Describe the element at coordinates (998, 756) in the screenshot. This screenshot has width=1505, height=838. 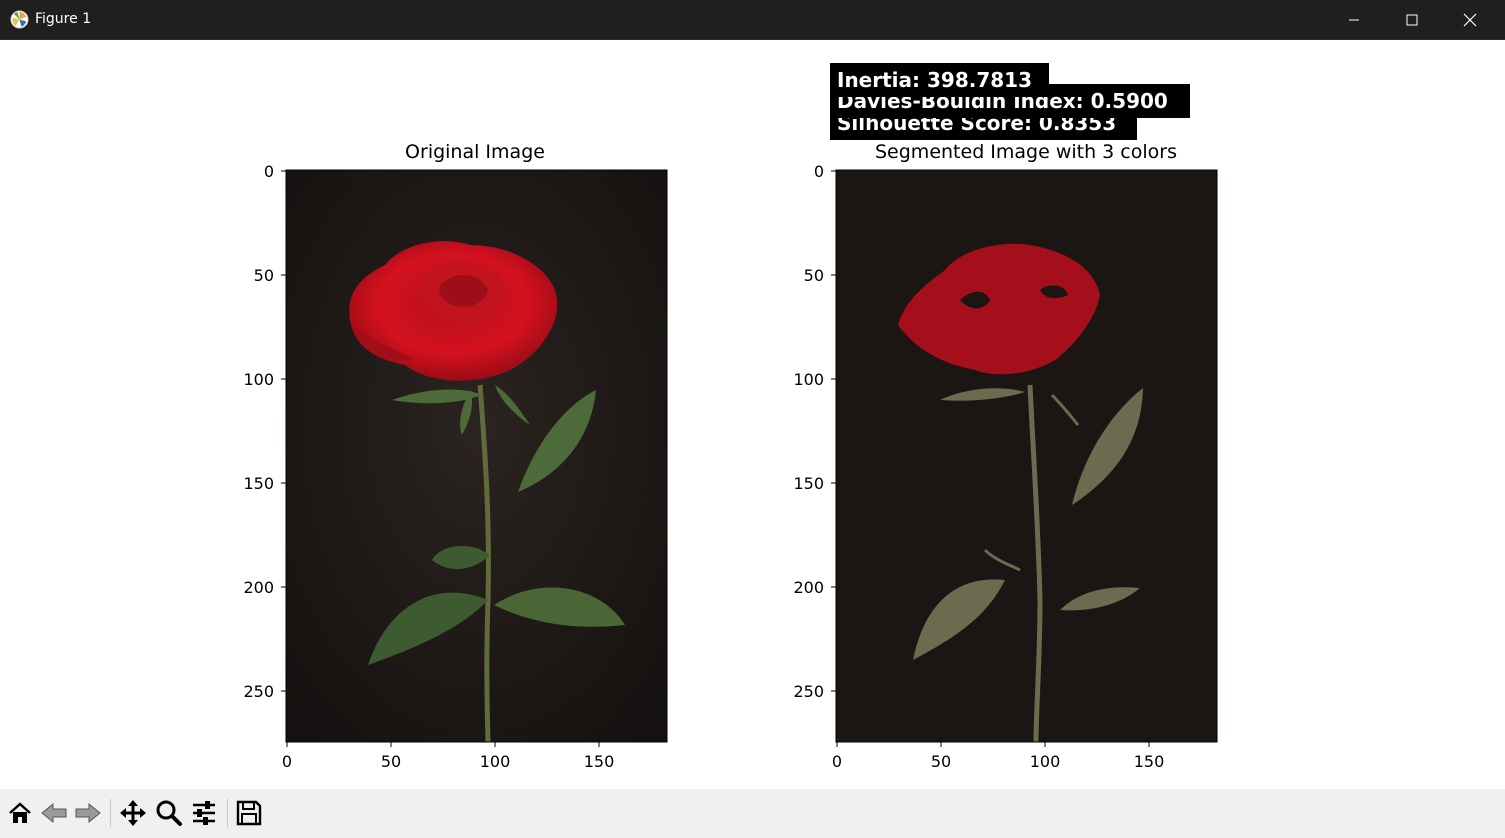
I see `x-axis-segmented: 0 50 100 150` at that location.